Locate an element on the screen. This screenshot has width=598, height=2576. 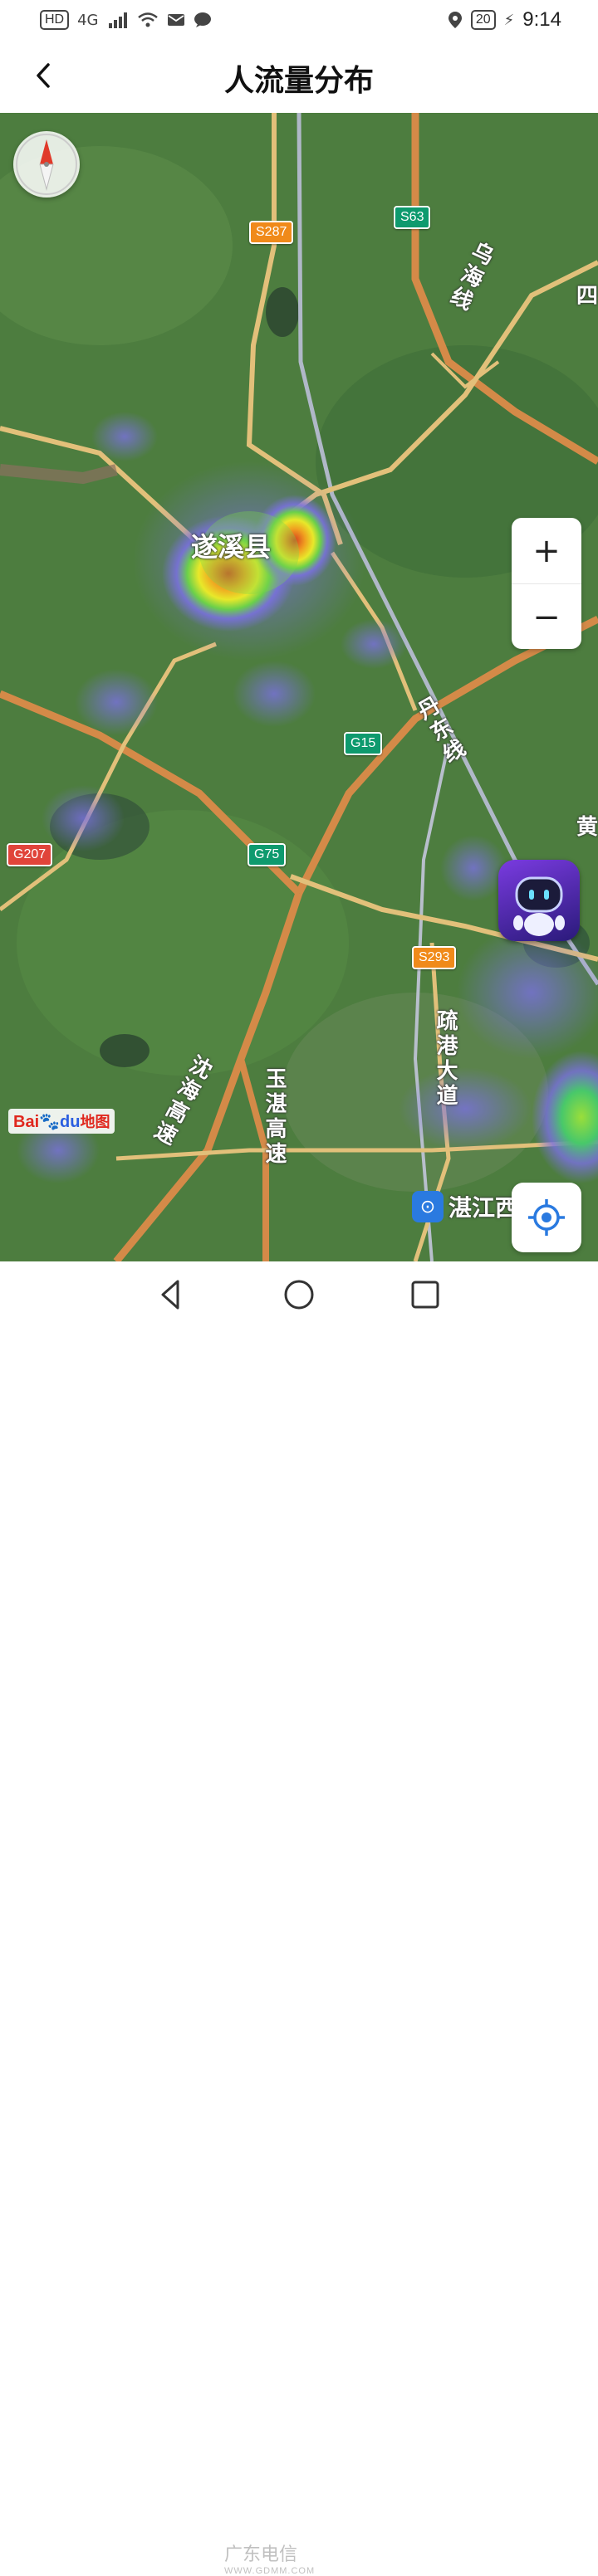
map-logo: Bai🐾du地图 is located at coordinates (61, 1121).